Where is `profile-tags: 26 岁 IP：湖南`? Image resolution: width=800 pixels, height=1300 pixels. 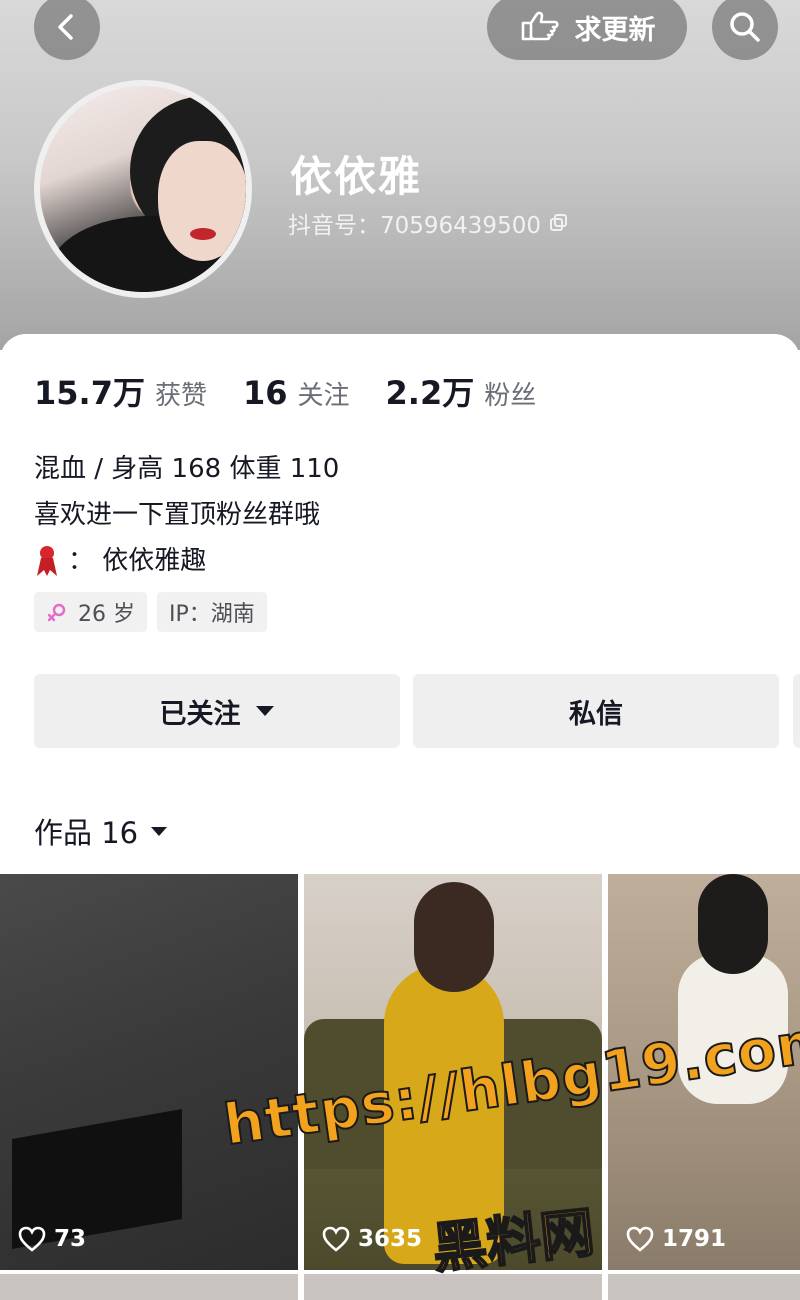 profile-tags: 26 岁 IP：湖南 is located at coordinates (150, 612).